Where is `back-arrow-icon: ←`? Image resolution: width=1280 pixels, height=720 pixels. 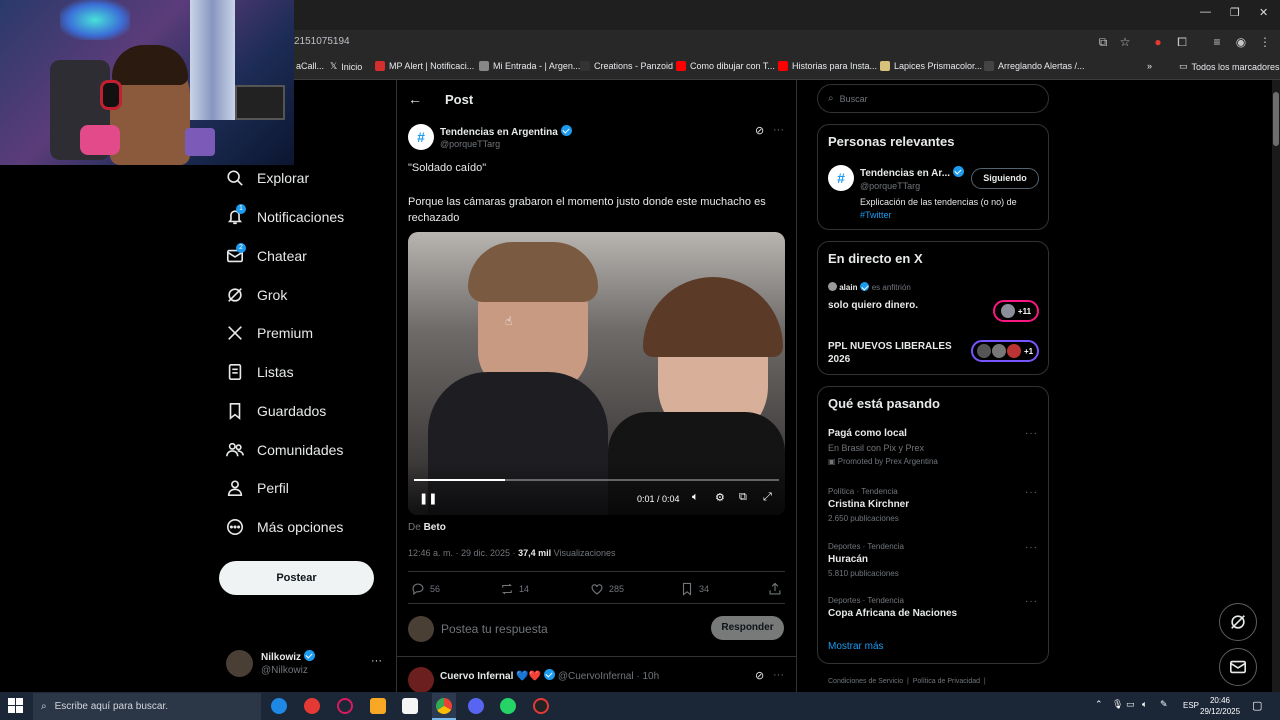 back-arrow-icon: ← is located at coordinates (415, 99).